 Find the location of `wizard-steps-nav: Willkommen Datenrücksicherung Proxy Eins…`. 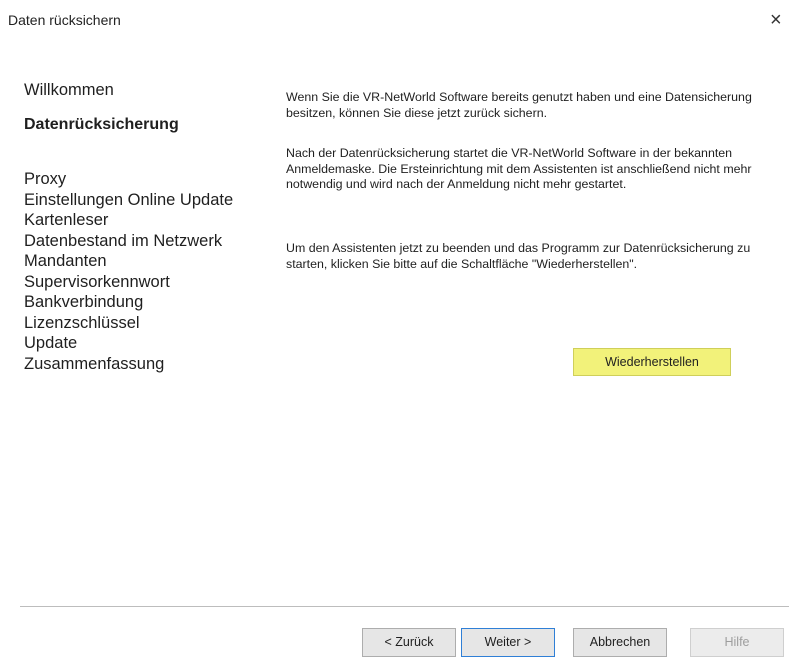

wizard-steps-nav: Willkommen Datenrücksicherung Proxy Eins… is located at coordinates (144, 227).